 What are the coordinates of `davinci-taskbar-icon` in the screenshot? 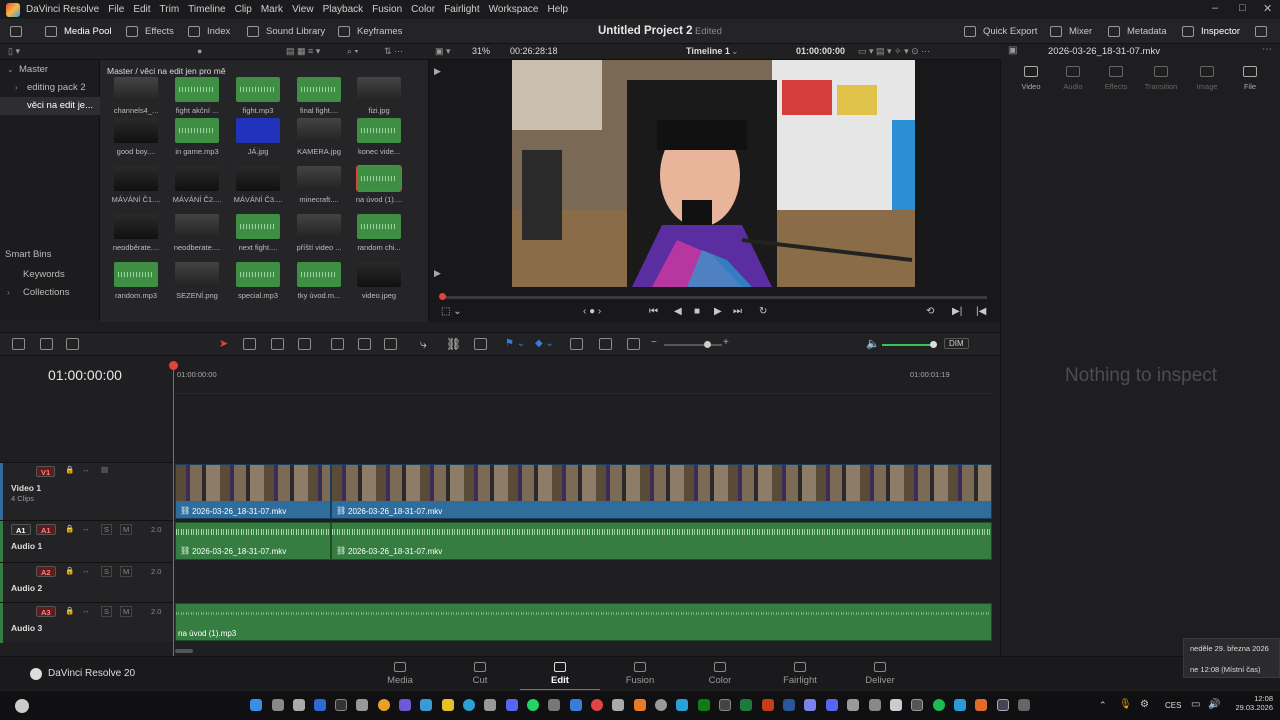 It's located at (1003, 705).